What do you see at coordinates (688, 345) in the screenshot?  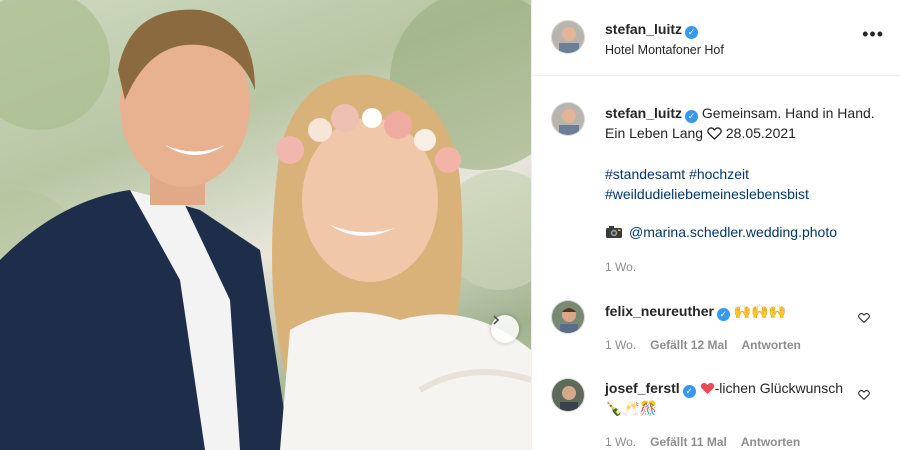 I see `comment-likes: Gefällt 12 Mal` at bounding box center [688, 345].